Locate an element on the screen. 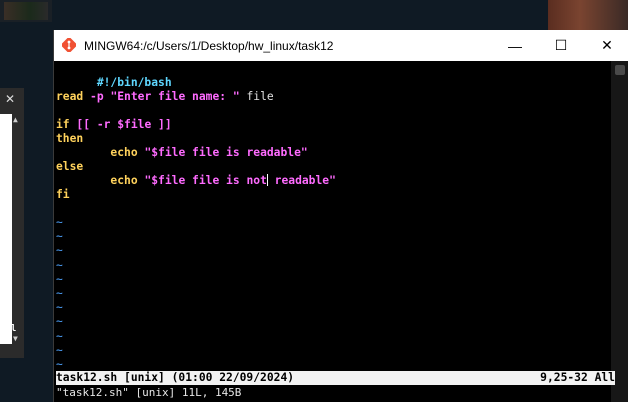 Image resolution: width=628 pixels, height=402 pixels. code-line-7: echo "$file file is readable" is located at coordinates (182, 153).